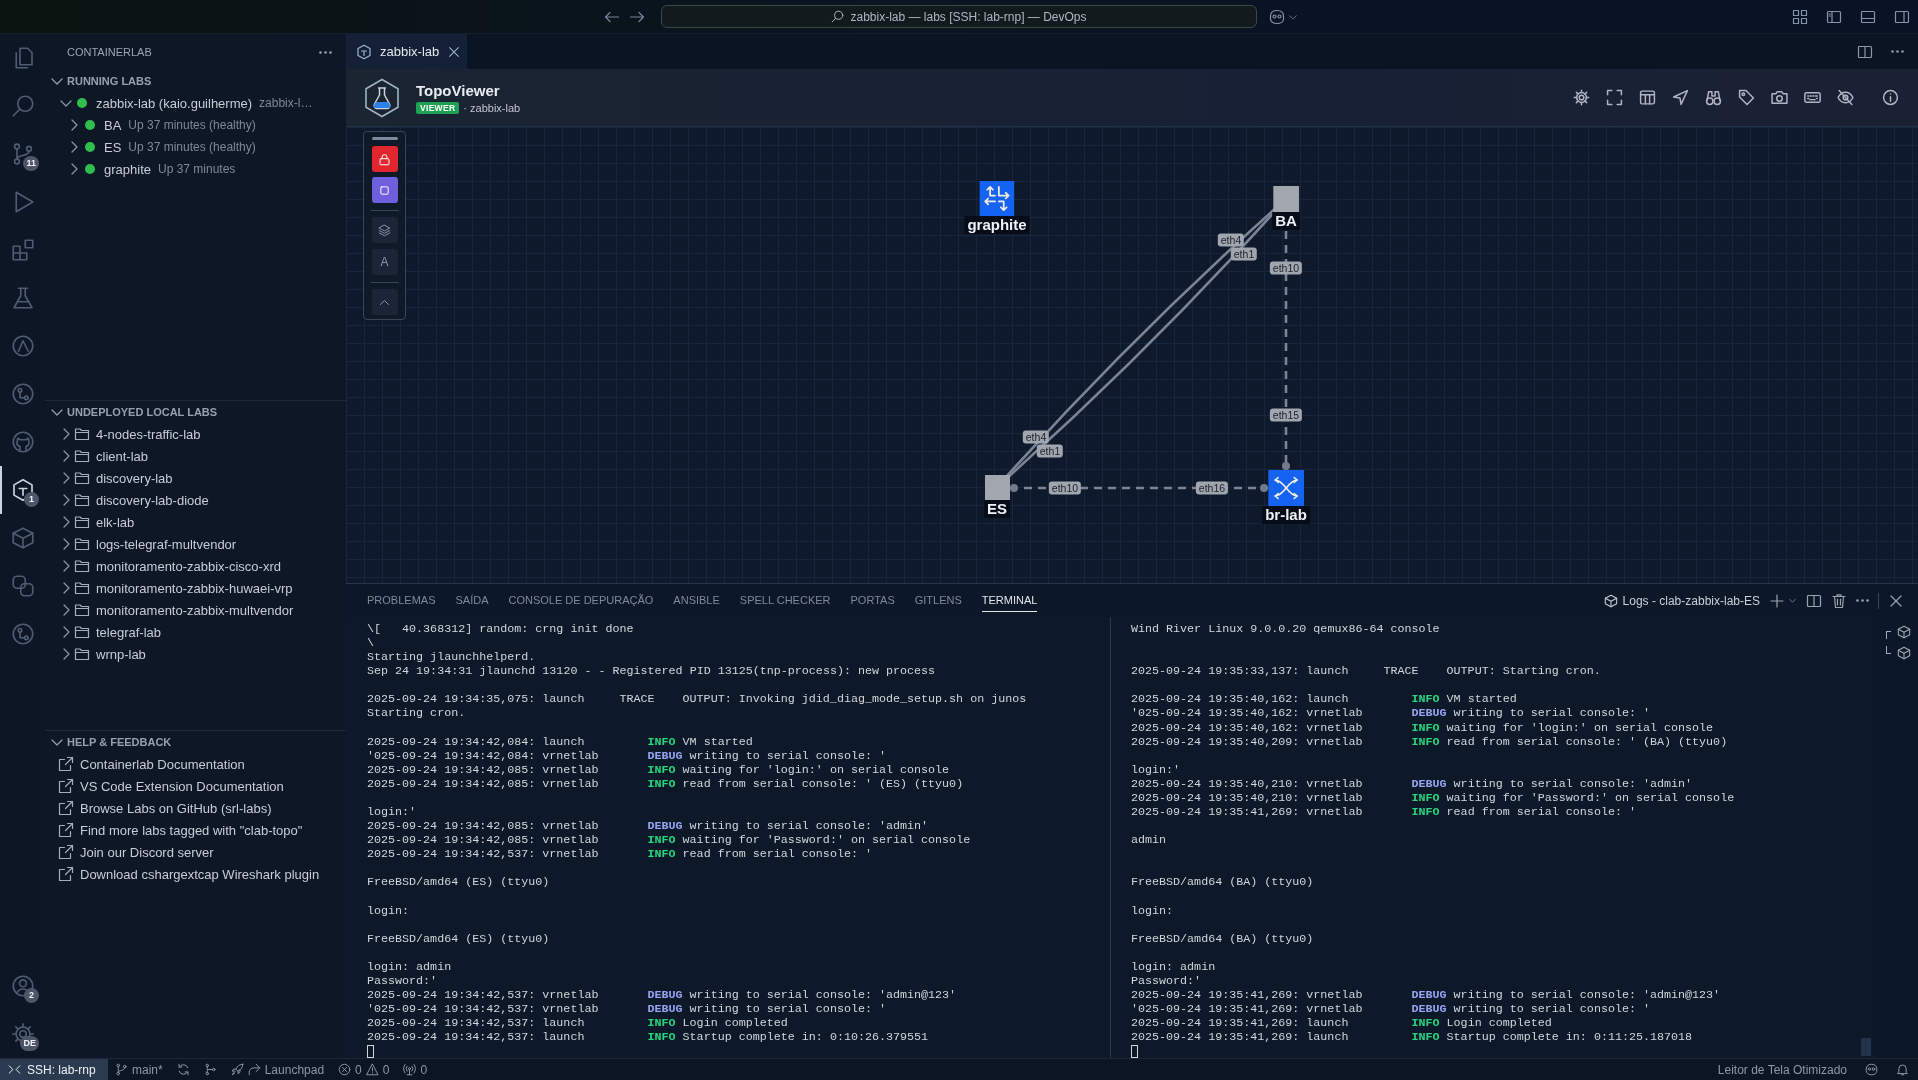 This screenshot has width=1918, height=1080. I want to click on log-timestamp: 2025-09-24 19:35:40,162:, so click(1215, 699).